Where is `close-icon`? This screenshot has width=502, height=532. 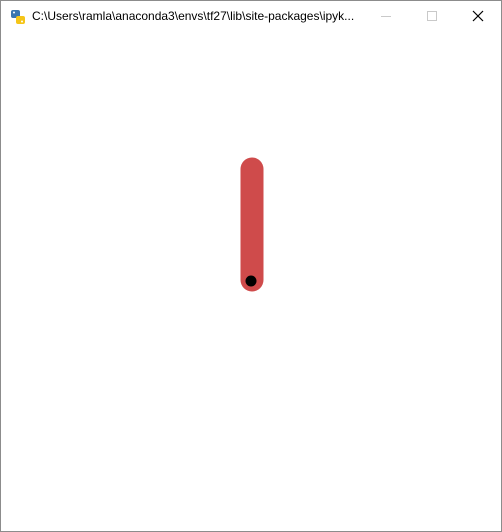 close-icon is located at coordinates (478, 16).